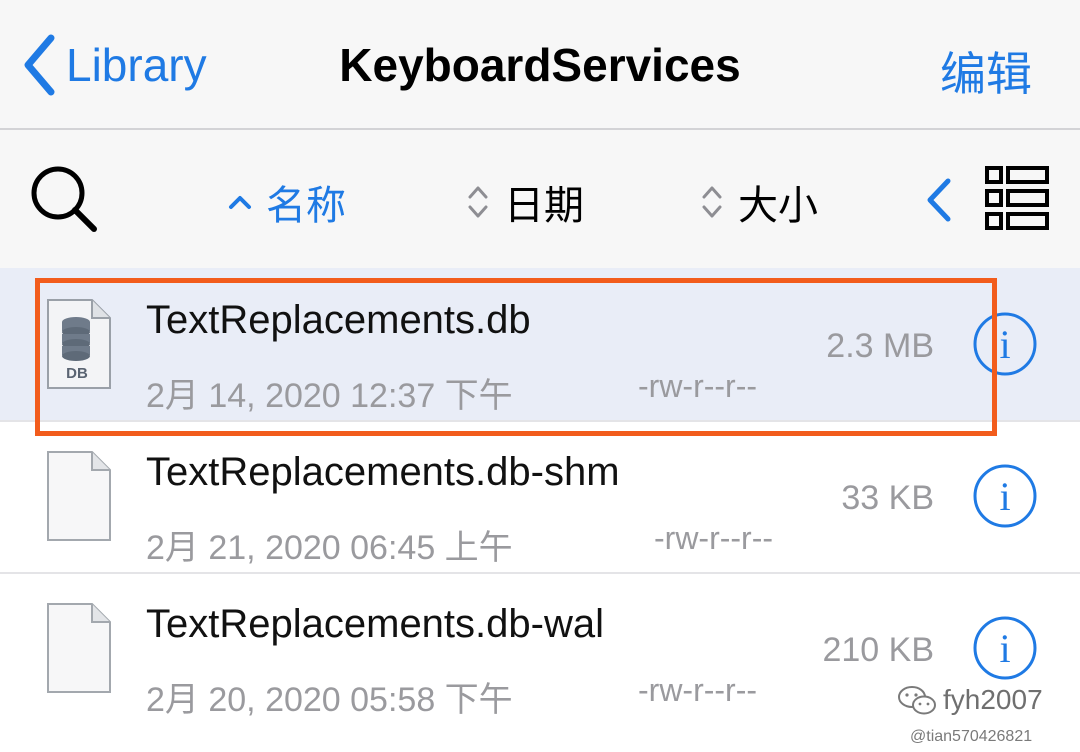 The height and width of the screenshot is (752, 1080). Describe the element at coordinates (544, 206) in the screenshot. I see `sort-date-label: 日期` at that location.